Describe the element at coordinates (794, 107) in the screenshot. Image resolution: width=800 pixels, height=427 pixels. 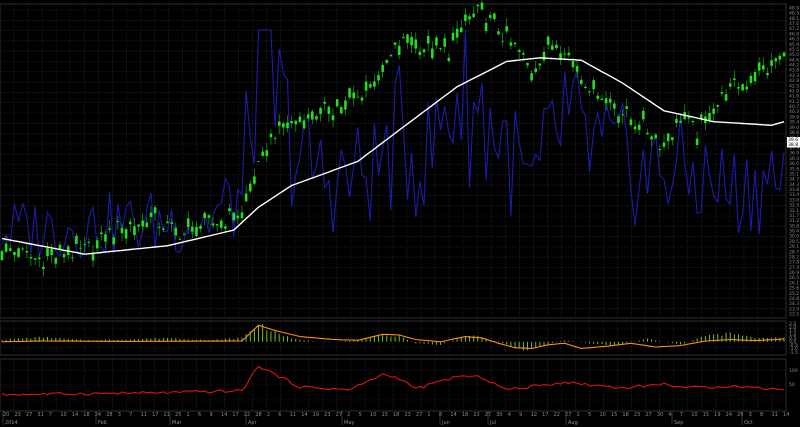
I see `axis-label-price: 40.7` at that location.